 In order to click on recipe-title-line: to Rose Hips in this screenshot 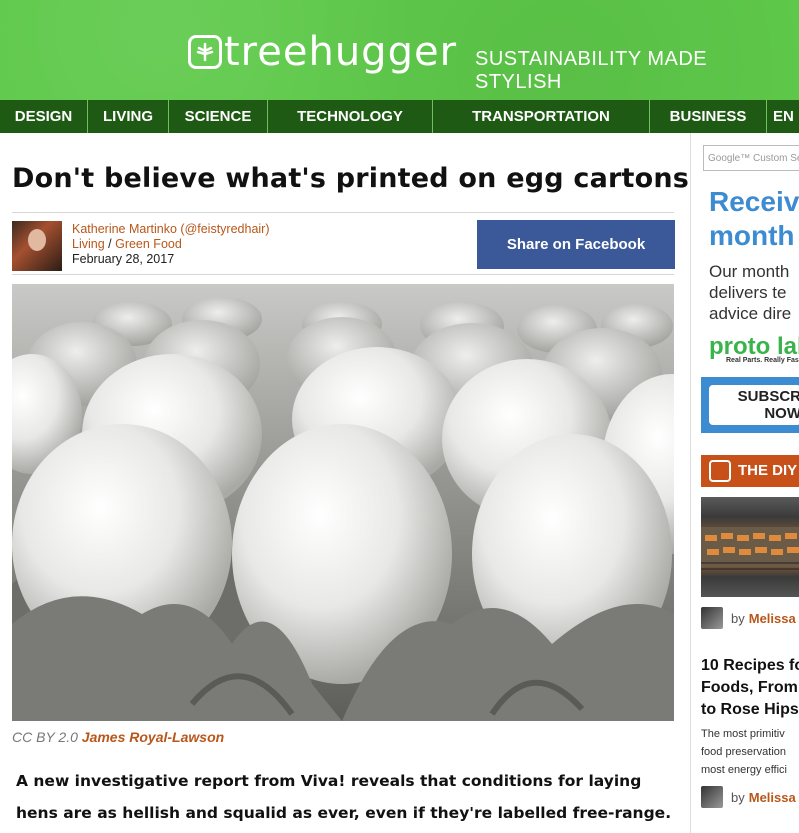, I will do `click(750, 709)`.